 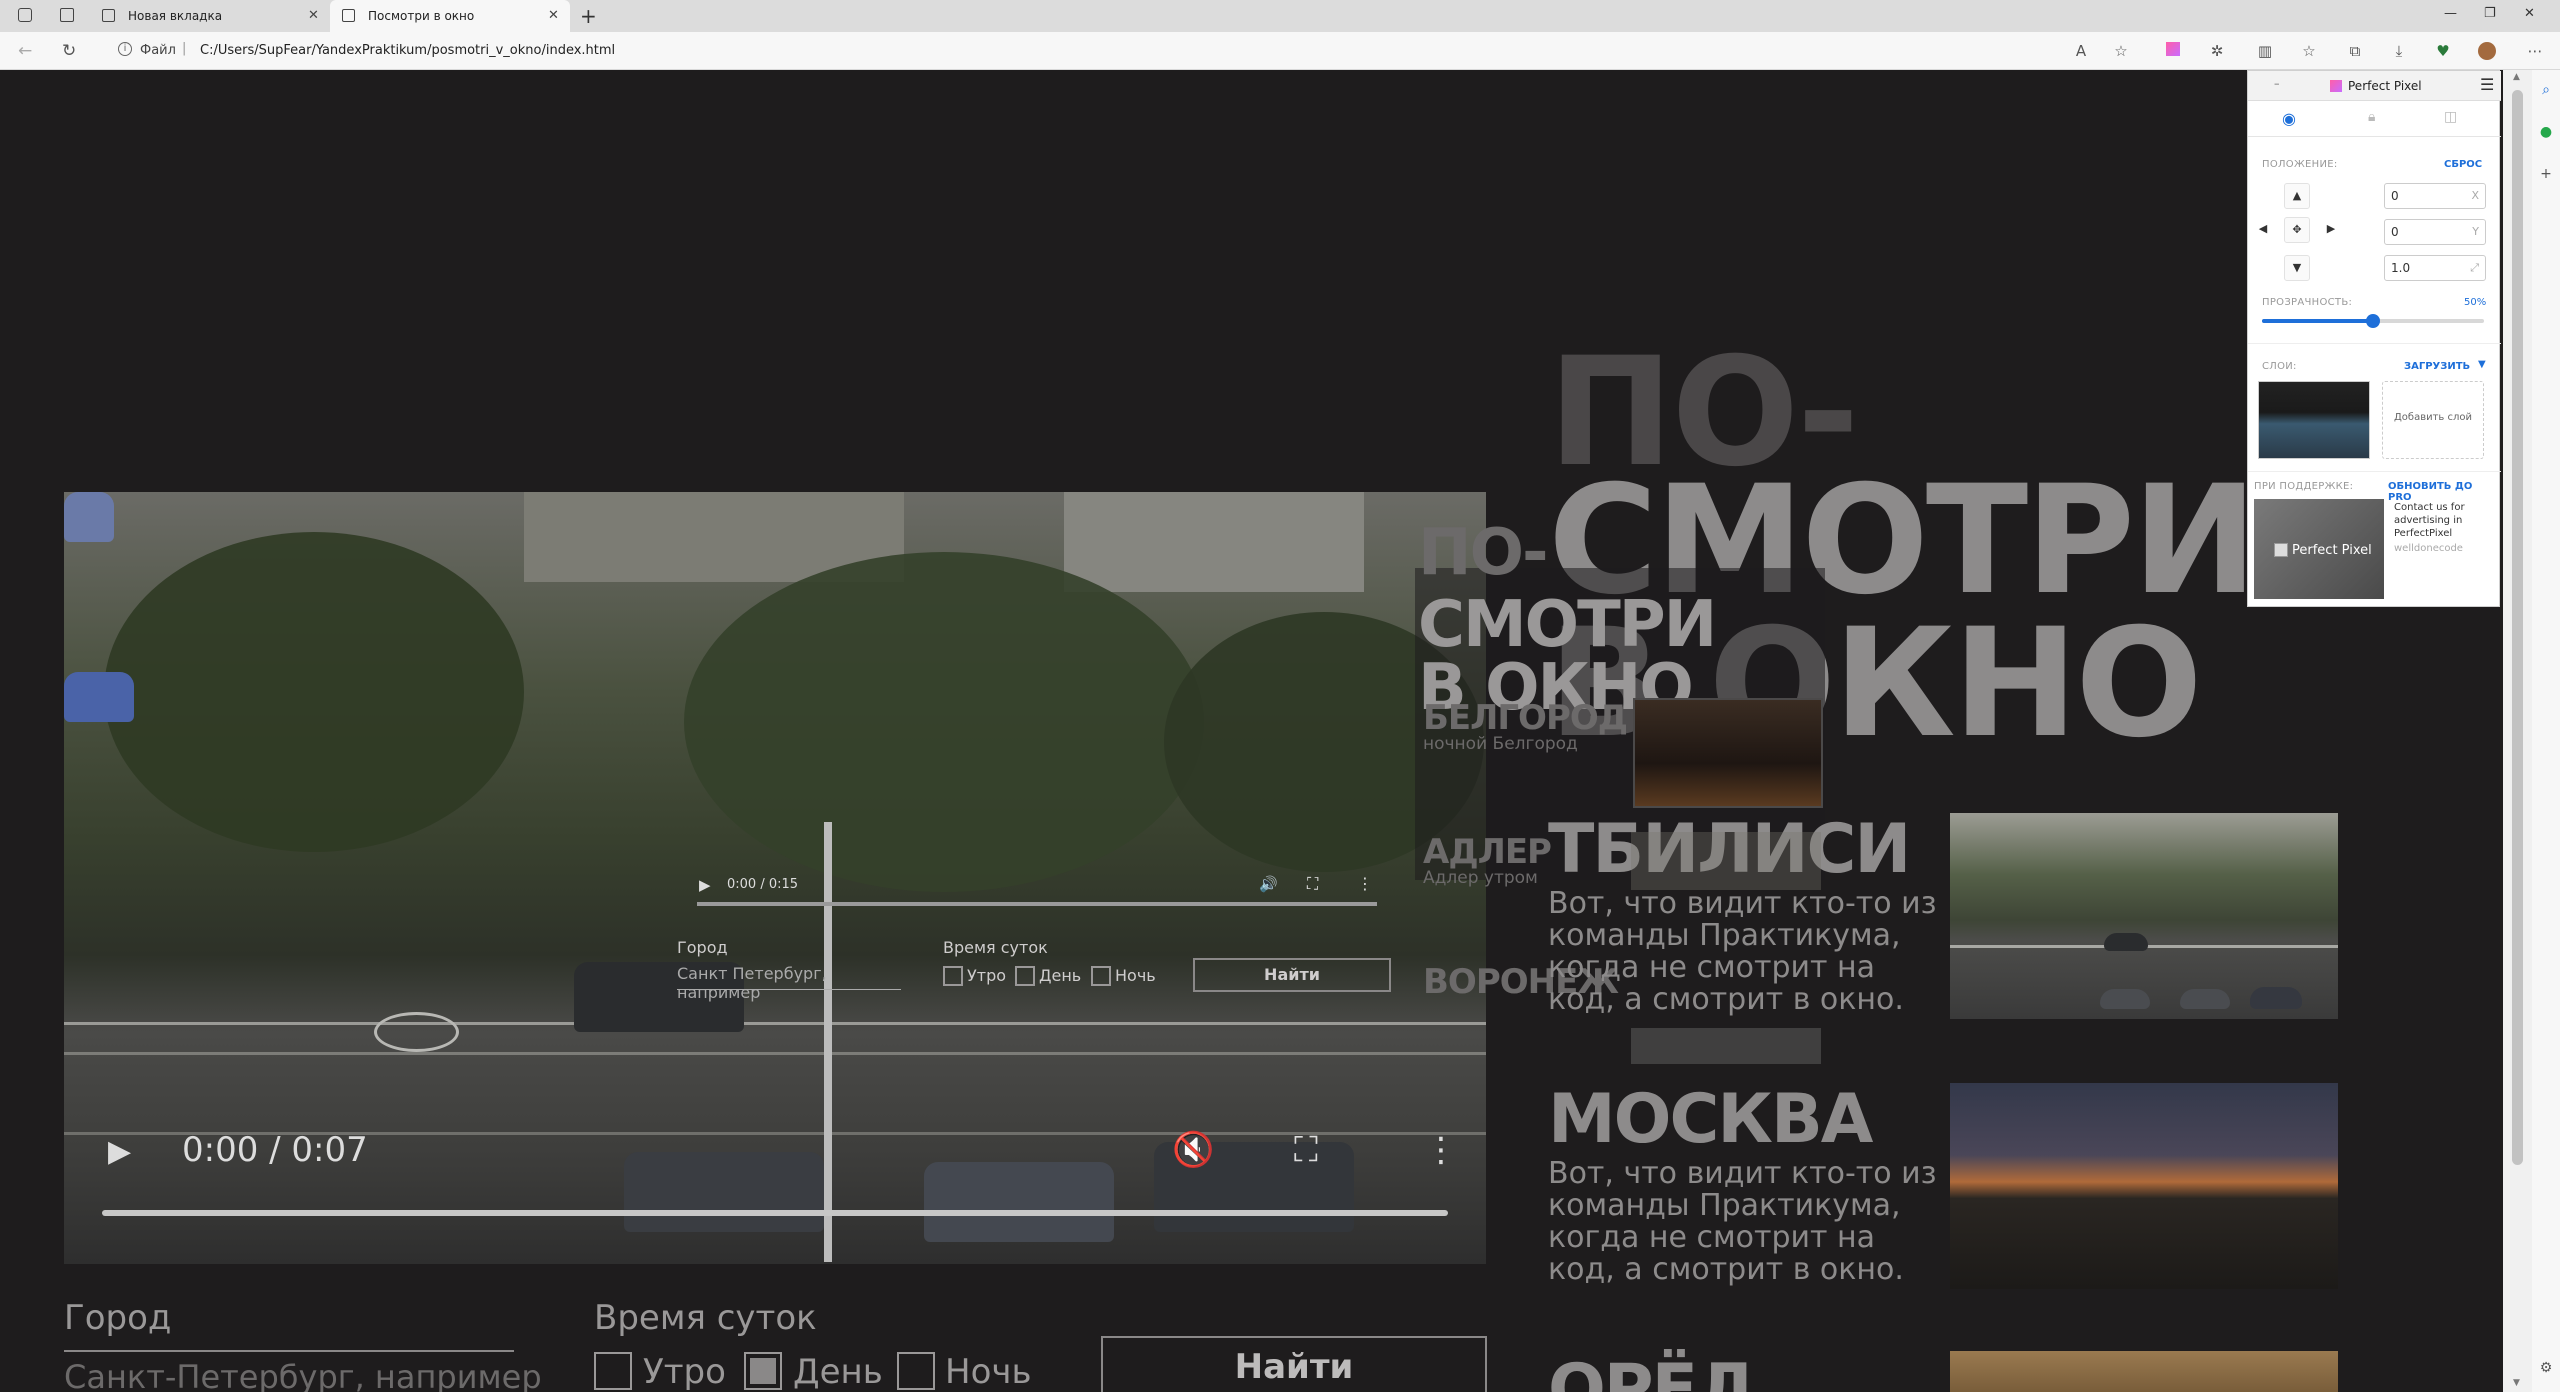 I want to click on pp-scale-input: 1.0 ⤢, so click(x=2435, y=268).